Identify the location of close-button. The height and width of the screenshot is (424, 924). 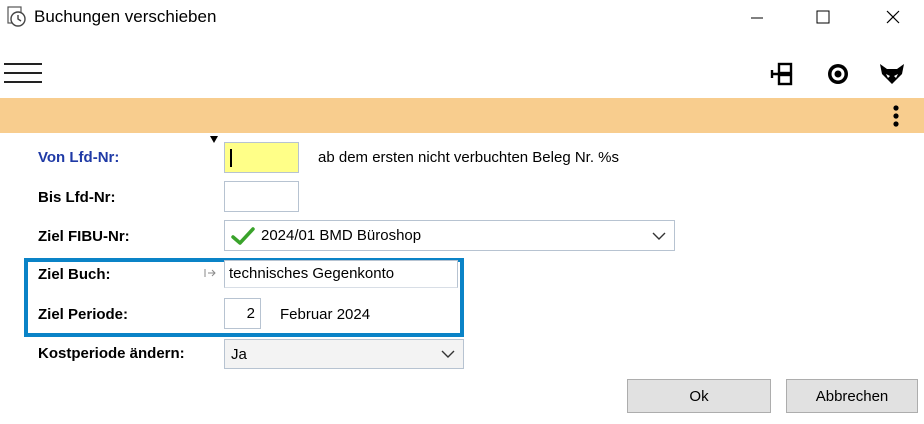
(893, 17).